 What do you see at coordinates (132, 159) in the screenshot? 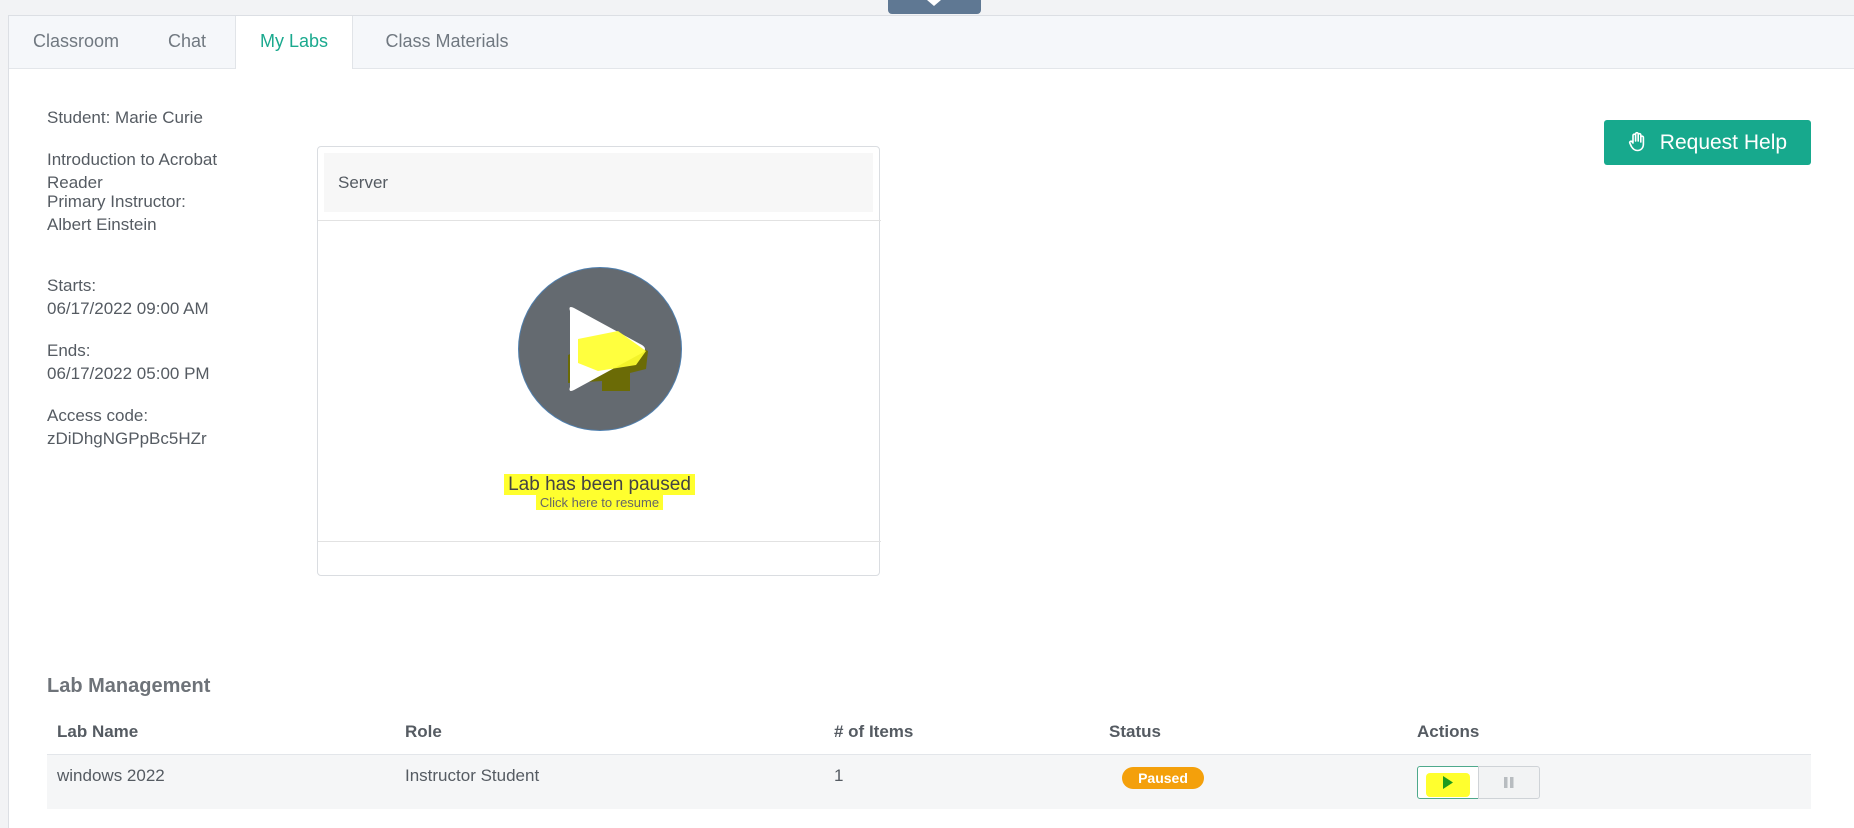
I see `course-title-line1: Introduction to Acrobat` at bounding box center [132, 159].